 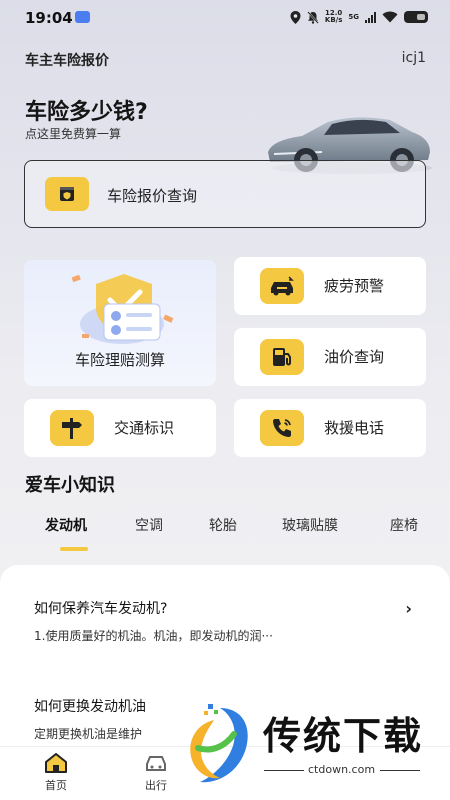 What do you see at coordinates (333, 20) in the screenshot?
I see `net-speed-unit: KB/s` at bounding box center [333, 20].